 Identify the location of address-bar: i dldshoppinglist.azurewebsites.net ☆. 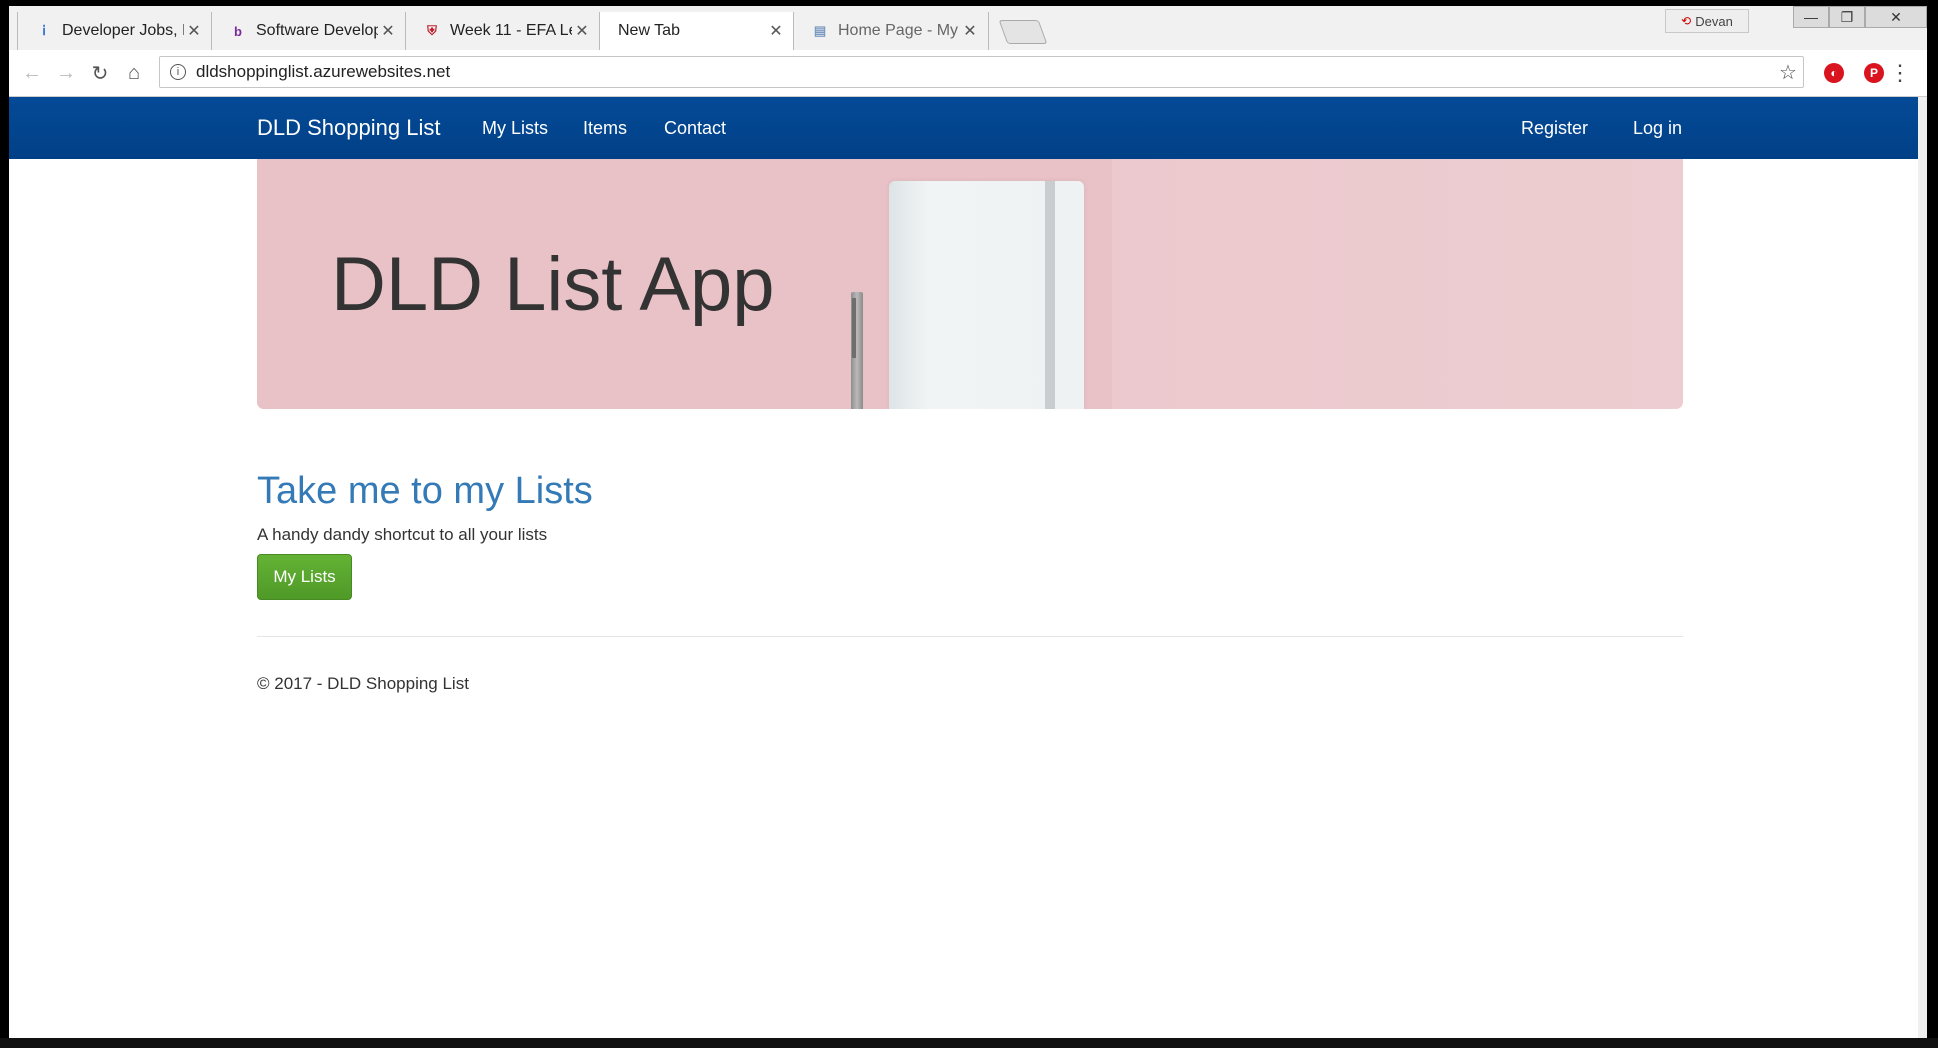
(981, 72).